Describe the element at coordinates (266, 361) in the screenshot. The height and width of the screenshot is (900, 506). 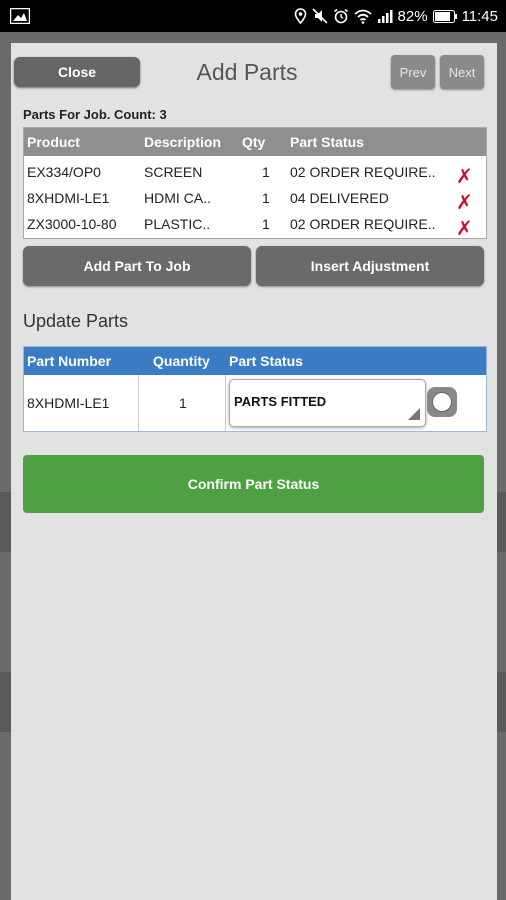
I see `column-header-update-status: Part Status` at that location.